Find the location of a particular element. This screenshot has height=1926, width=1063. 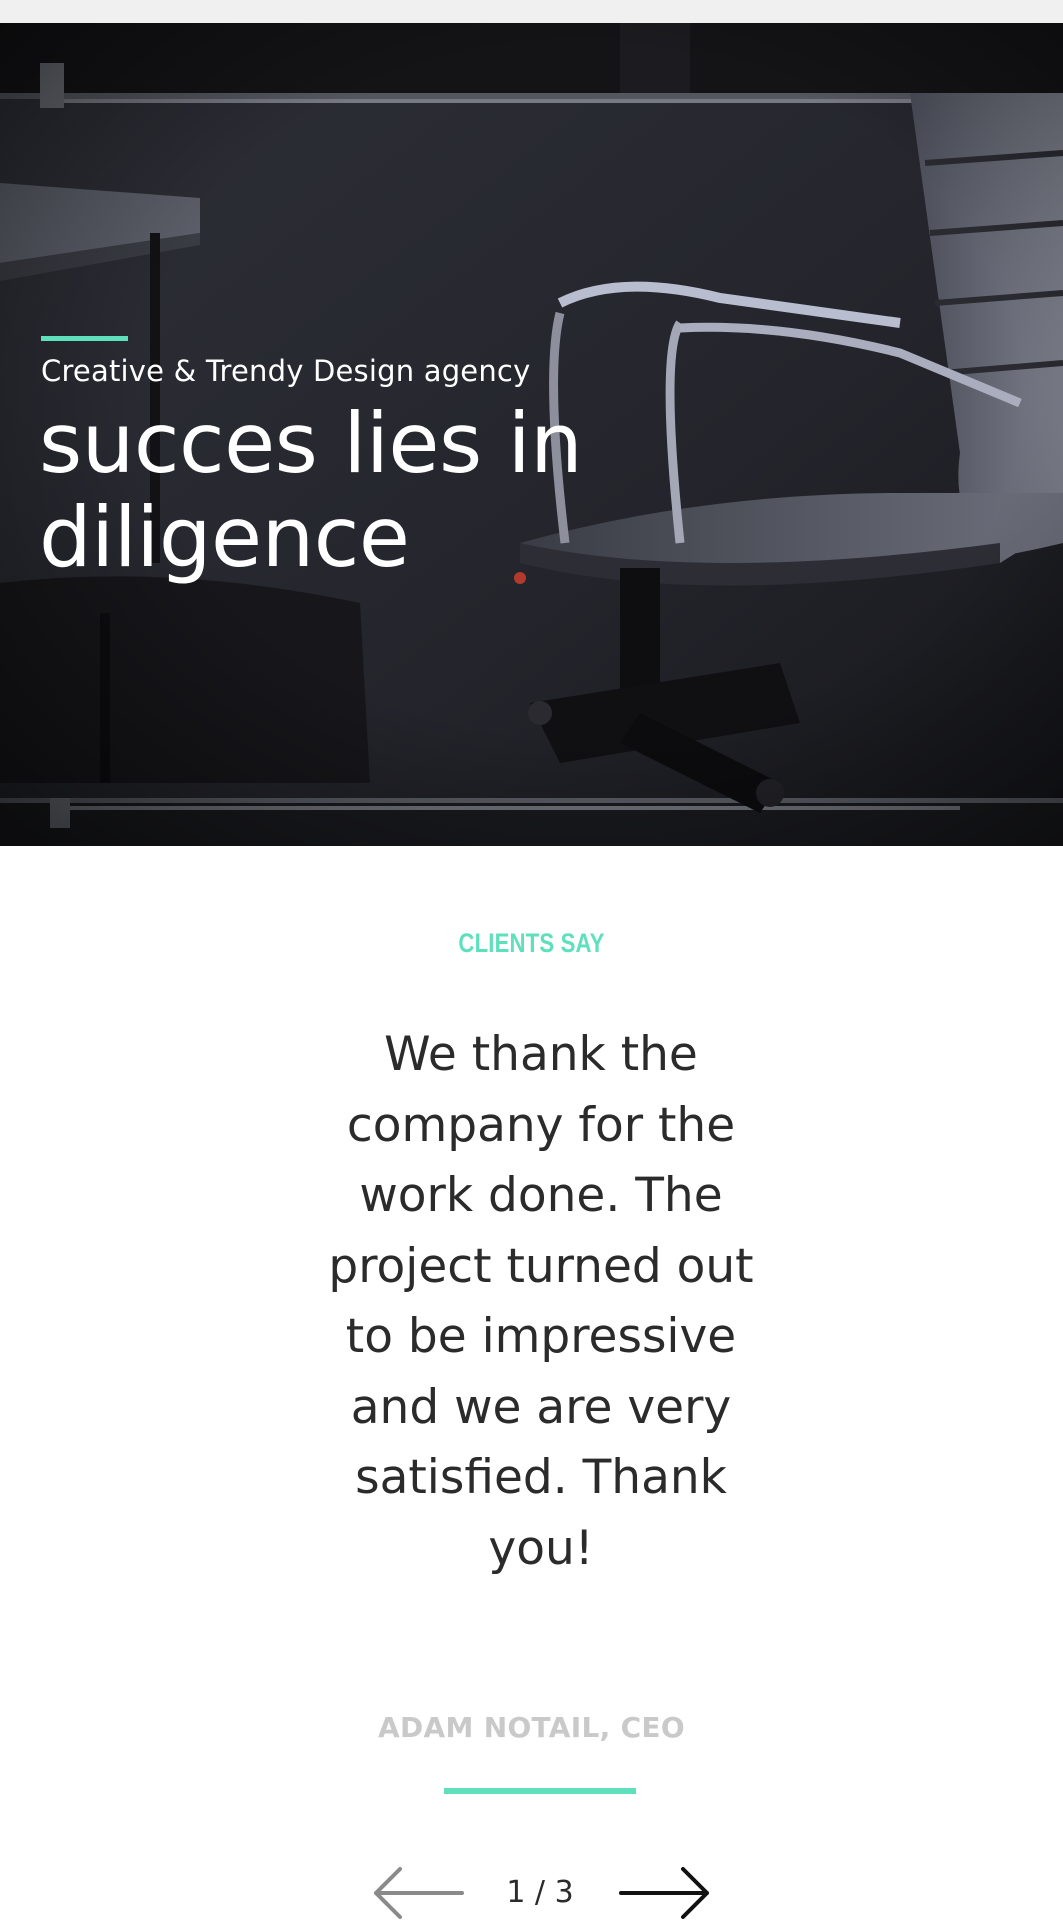

slide-counter: 1 / 3 is located at coordinates (540, 1892).